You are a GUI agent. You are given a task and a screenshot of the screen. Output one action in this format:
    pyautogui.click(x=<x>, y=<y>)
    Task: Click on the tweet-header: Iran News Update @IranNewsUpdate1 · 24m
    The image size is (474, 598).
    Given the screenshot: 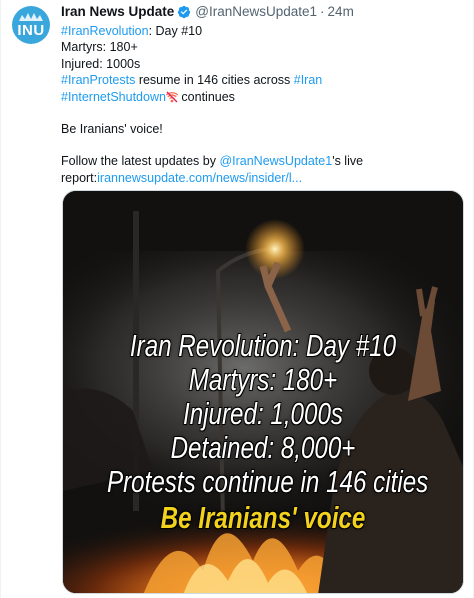 What is the action you would take?
    pyautogui.click(x=263, y=11)
    